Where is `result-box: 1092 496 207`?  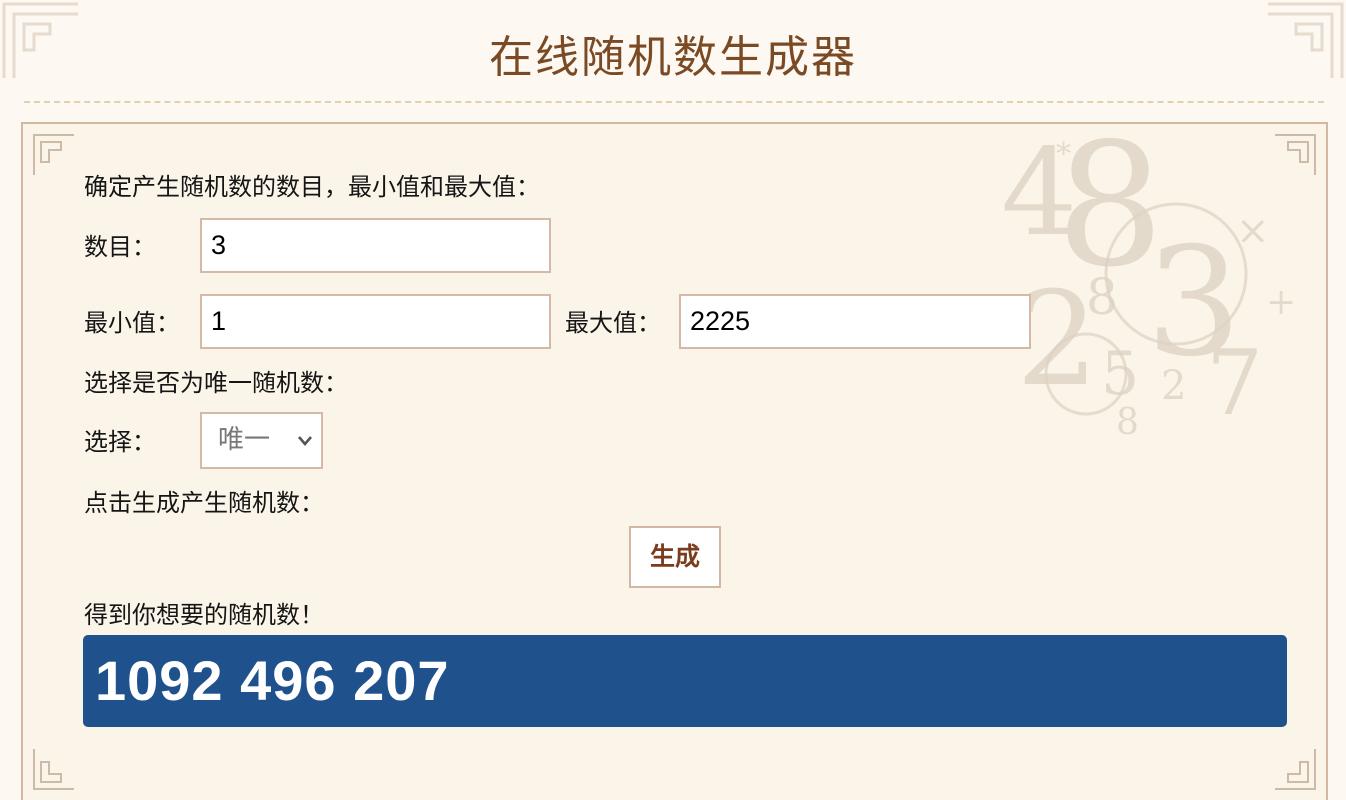 result-box: 1092 496 207 is located at coordinates (685, 681).